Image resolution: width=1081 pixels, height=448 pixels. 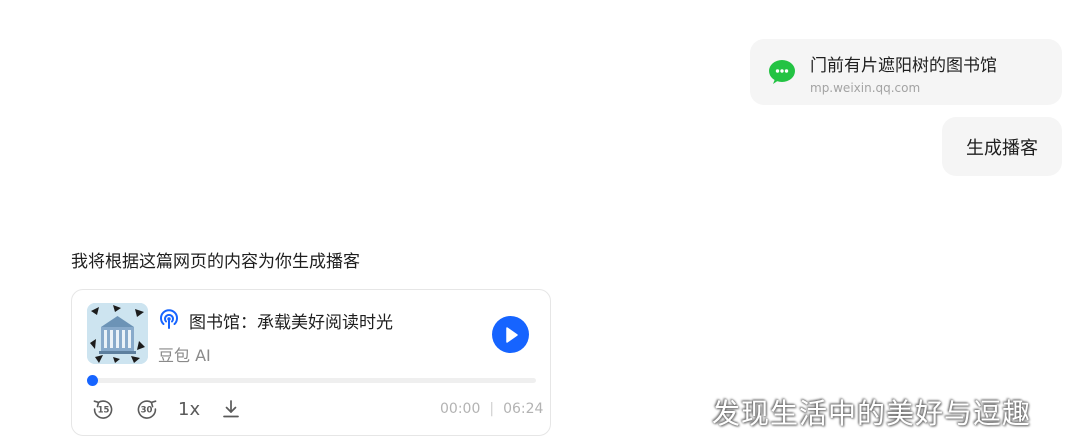 I want to click on link-url: mp.weixin.qq.com, so click(x=865, y=88).